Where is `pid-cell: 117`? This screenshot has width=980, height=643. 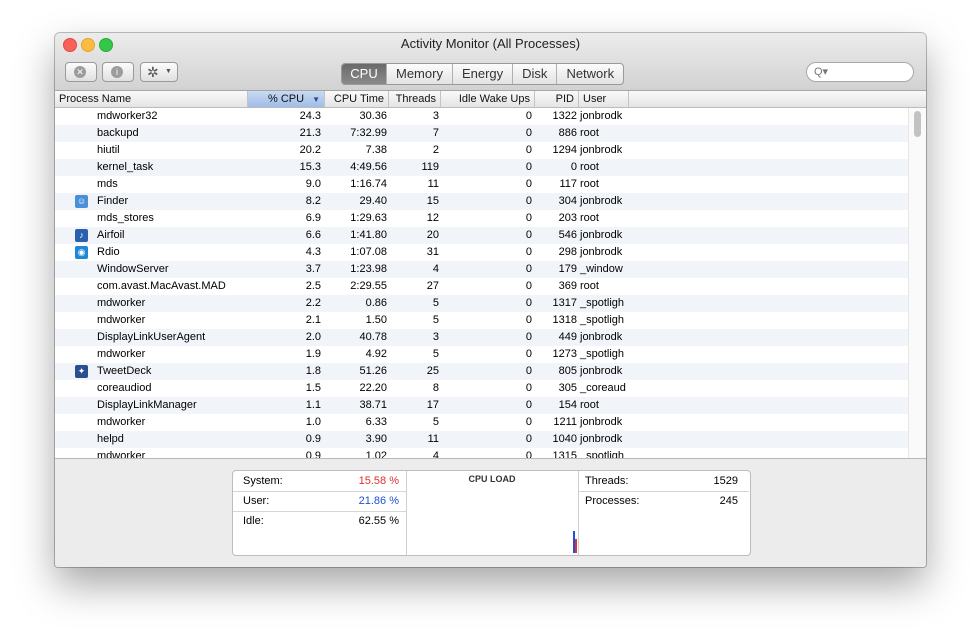
pid-cell: 117 is located at coordinates (568, 184).